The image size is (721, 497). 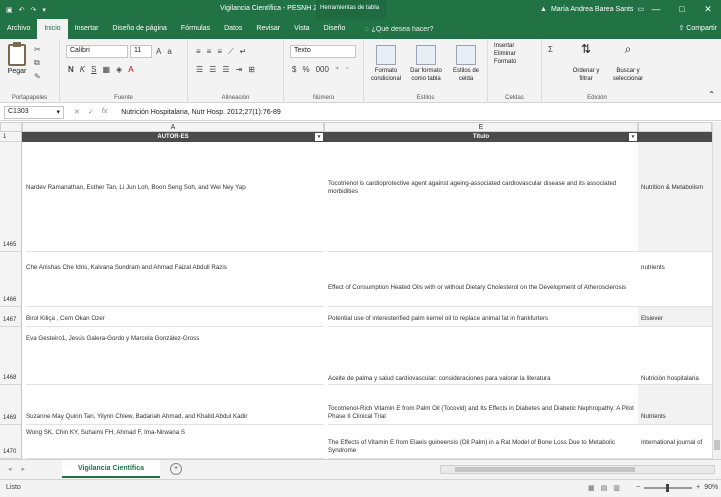 I want to click on cell-journal: Elsiever, so click(x=675, y=317).